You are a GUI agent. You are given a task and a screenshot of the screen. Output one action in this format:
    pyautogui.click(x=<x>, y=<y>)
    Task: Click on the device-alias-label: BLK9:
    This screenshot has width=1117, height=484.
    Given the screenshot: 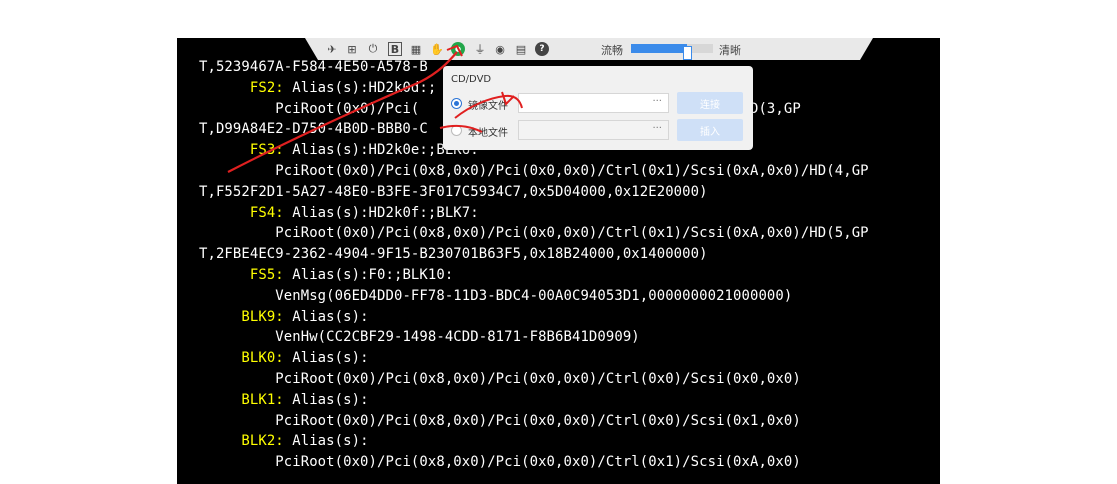 What is the action you would take?
    pyautogui.click(x=262, y=316)
    